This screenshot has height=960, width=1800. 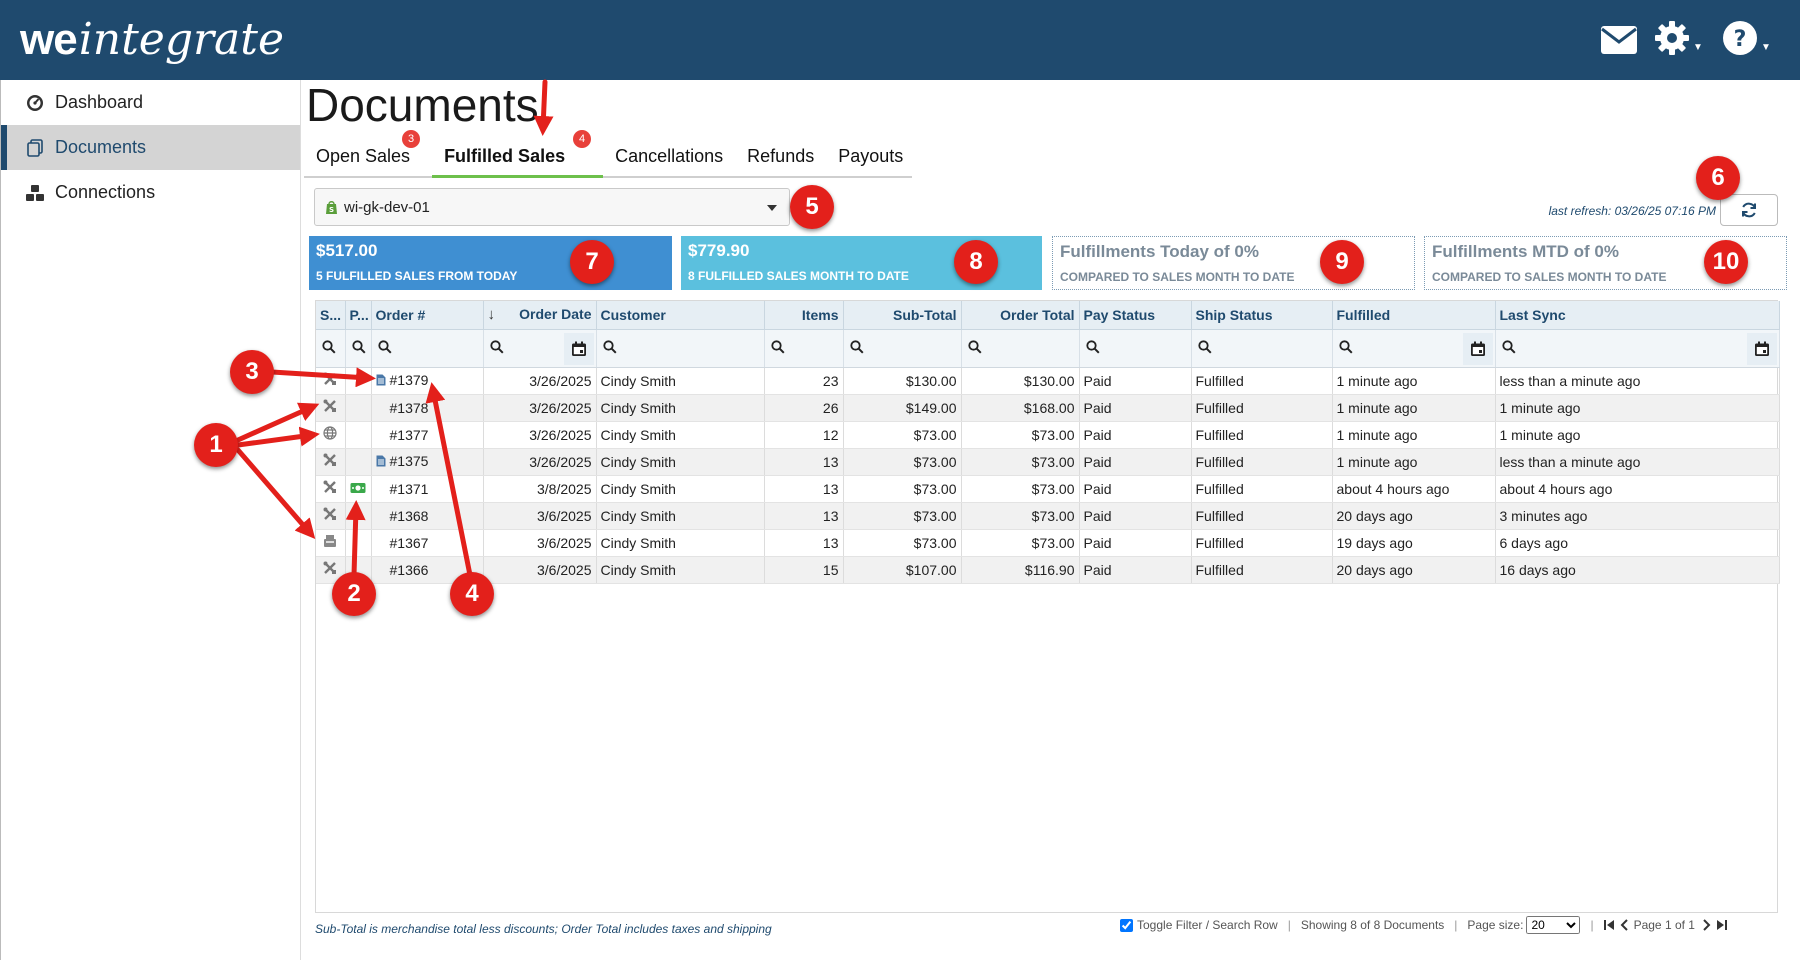 I want to click on tab-fulfilled-sales: Fulfilled Sales 4, so click(x=518, y=154).